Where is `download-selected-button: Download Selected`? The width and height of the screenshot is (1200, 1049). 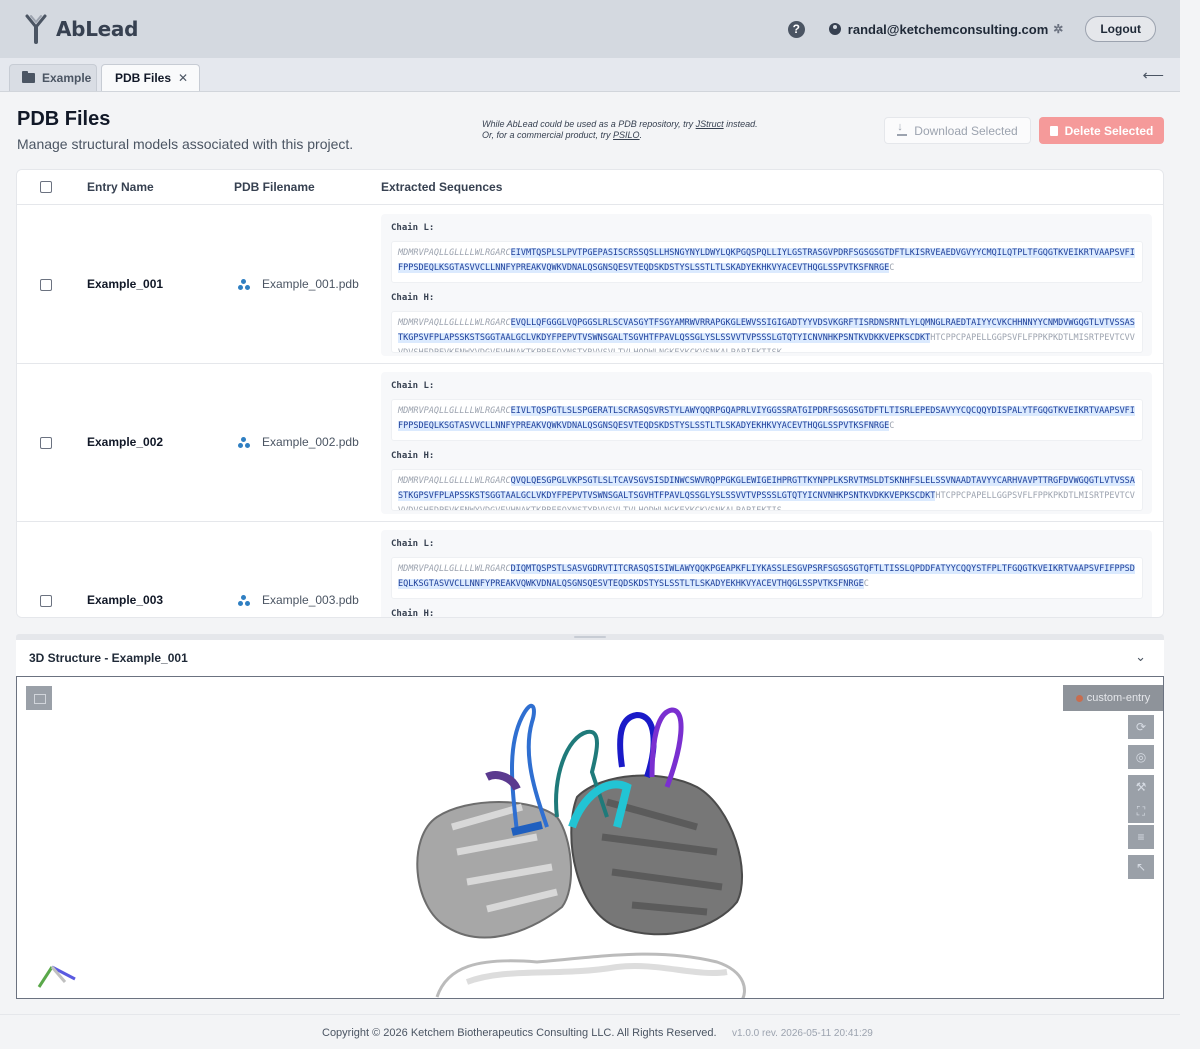
download-selected-button: Download Selected is located at coordinates (957, 130).